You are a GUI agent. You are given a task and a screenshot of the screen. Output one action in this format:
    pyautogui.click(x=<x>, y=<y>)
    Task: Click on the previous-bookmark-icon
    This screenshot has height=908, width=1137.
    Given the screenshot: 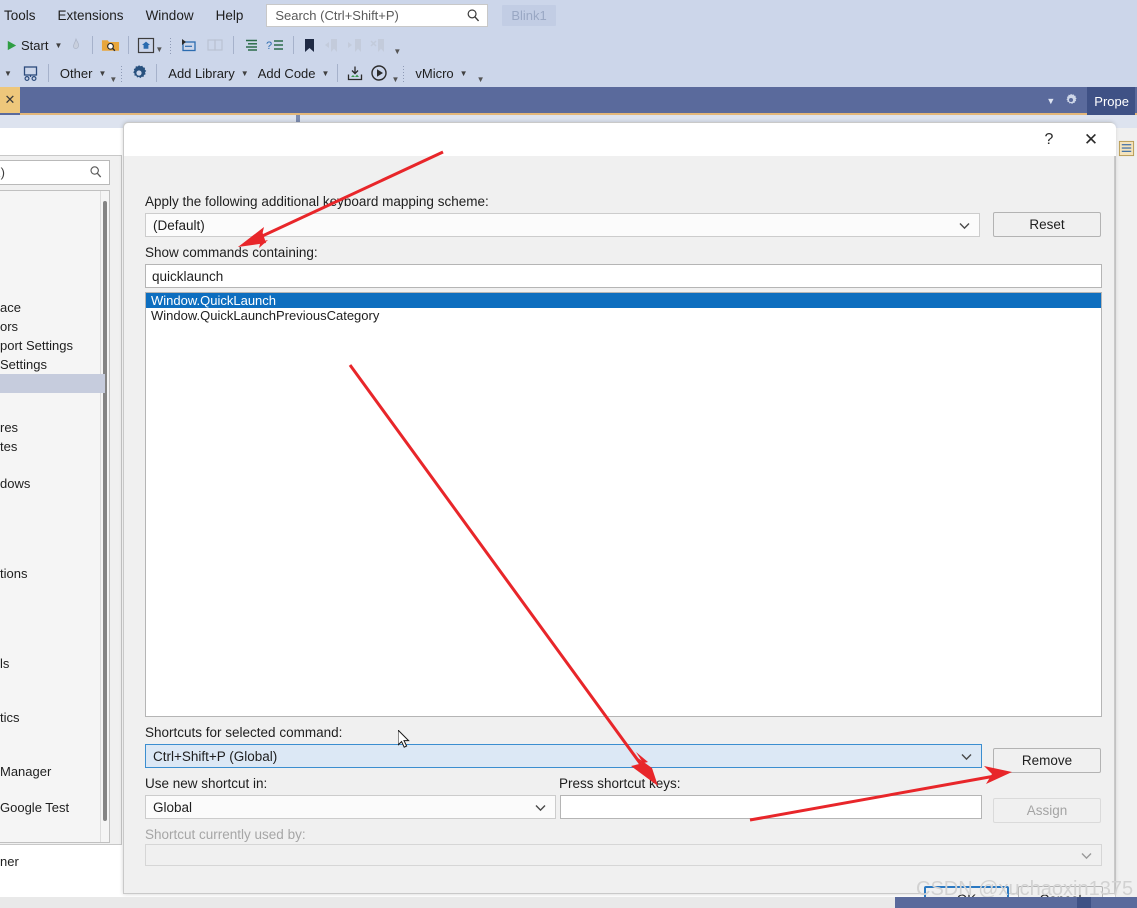 What is the action you would take?
    pyautogui.click(x=331, y=45)
    